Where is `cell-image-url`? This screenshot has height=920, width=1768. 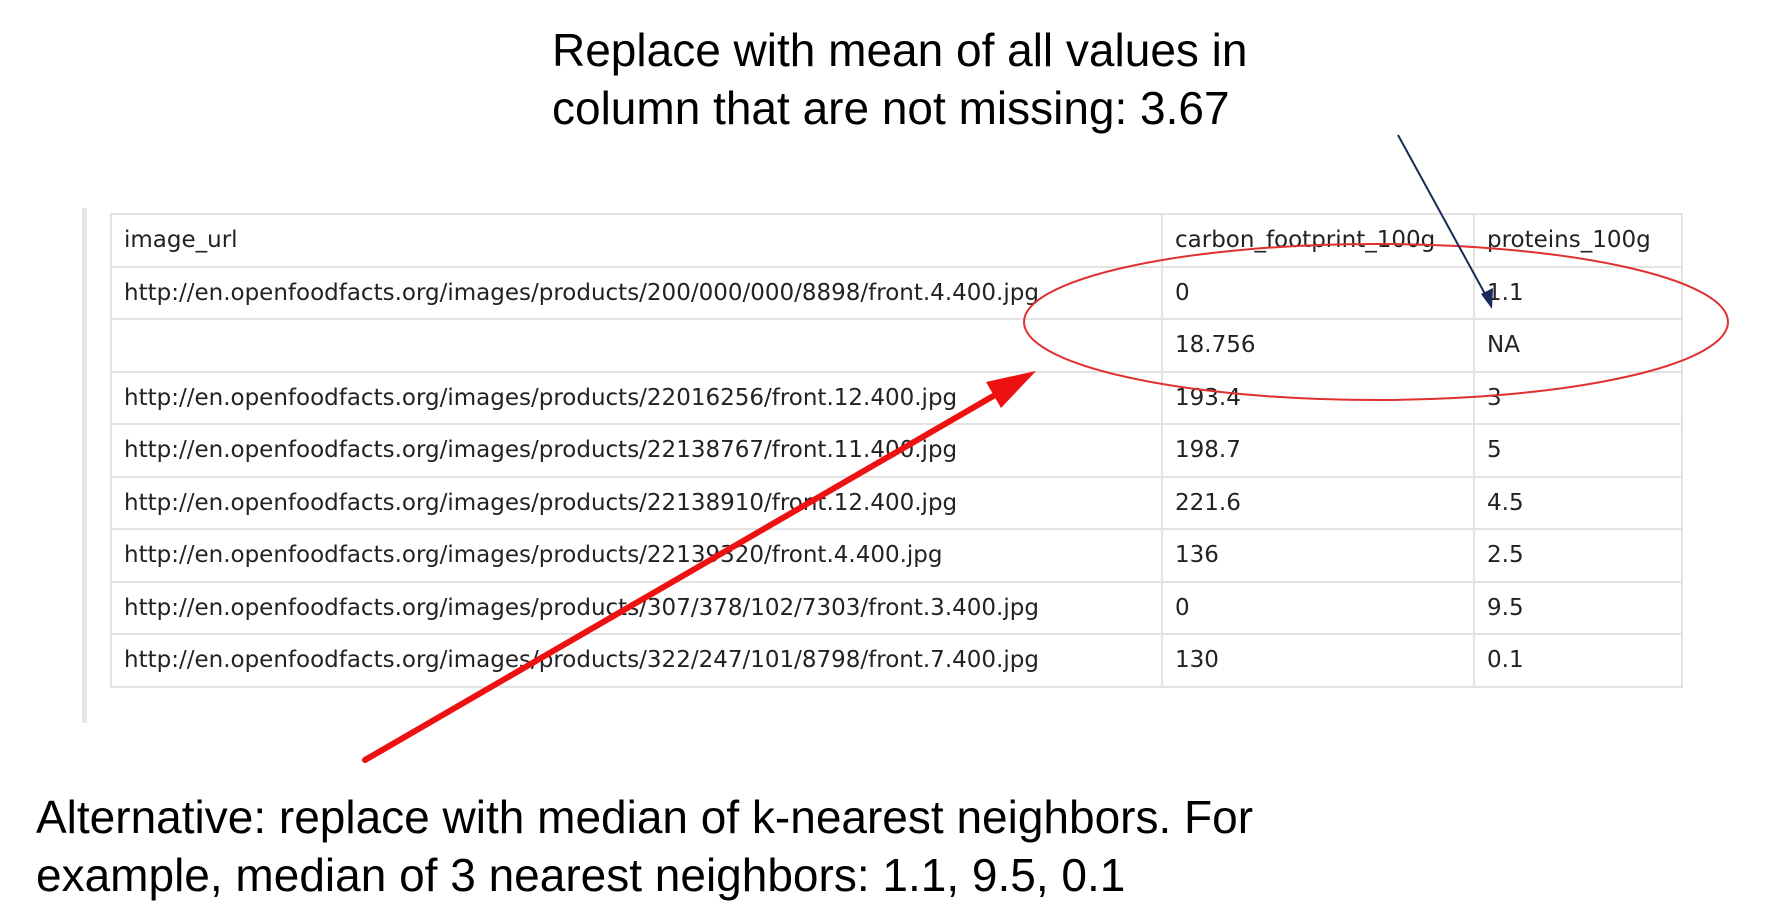 cell-image-url is located at coordinates (636, 345).